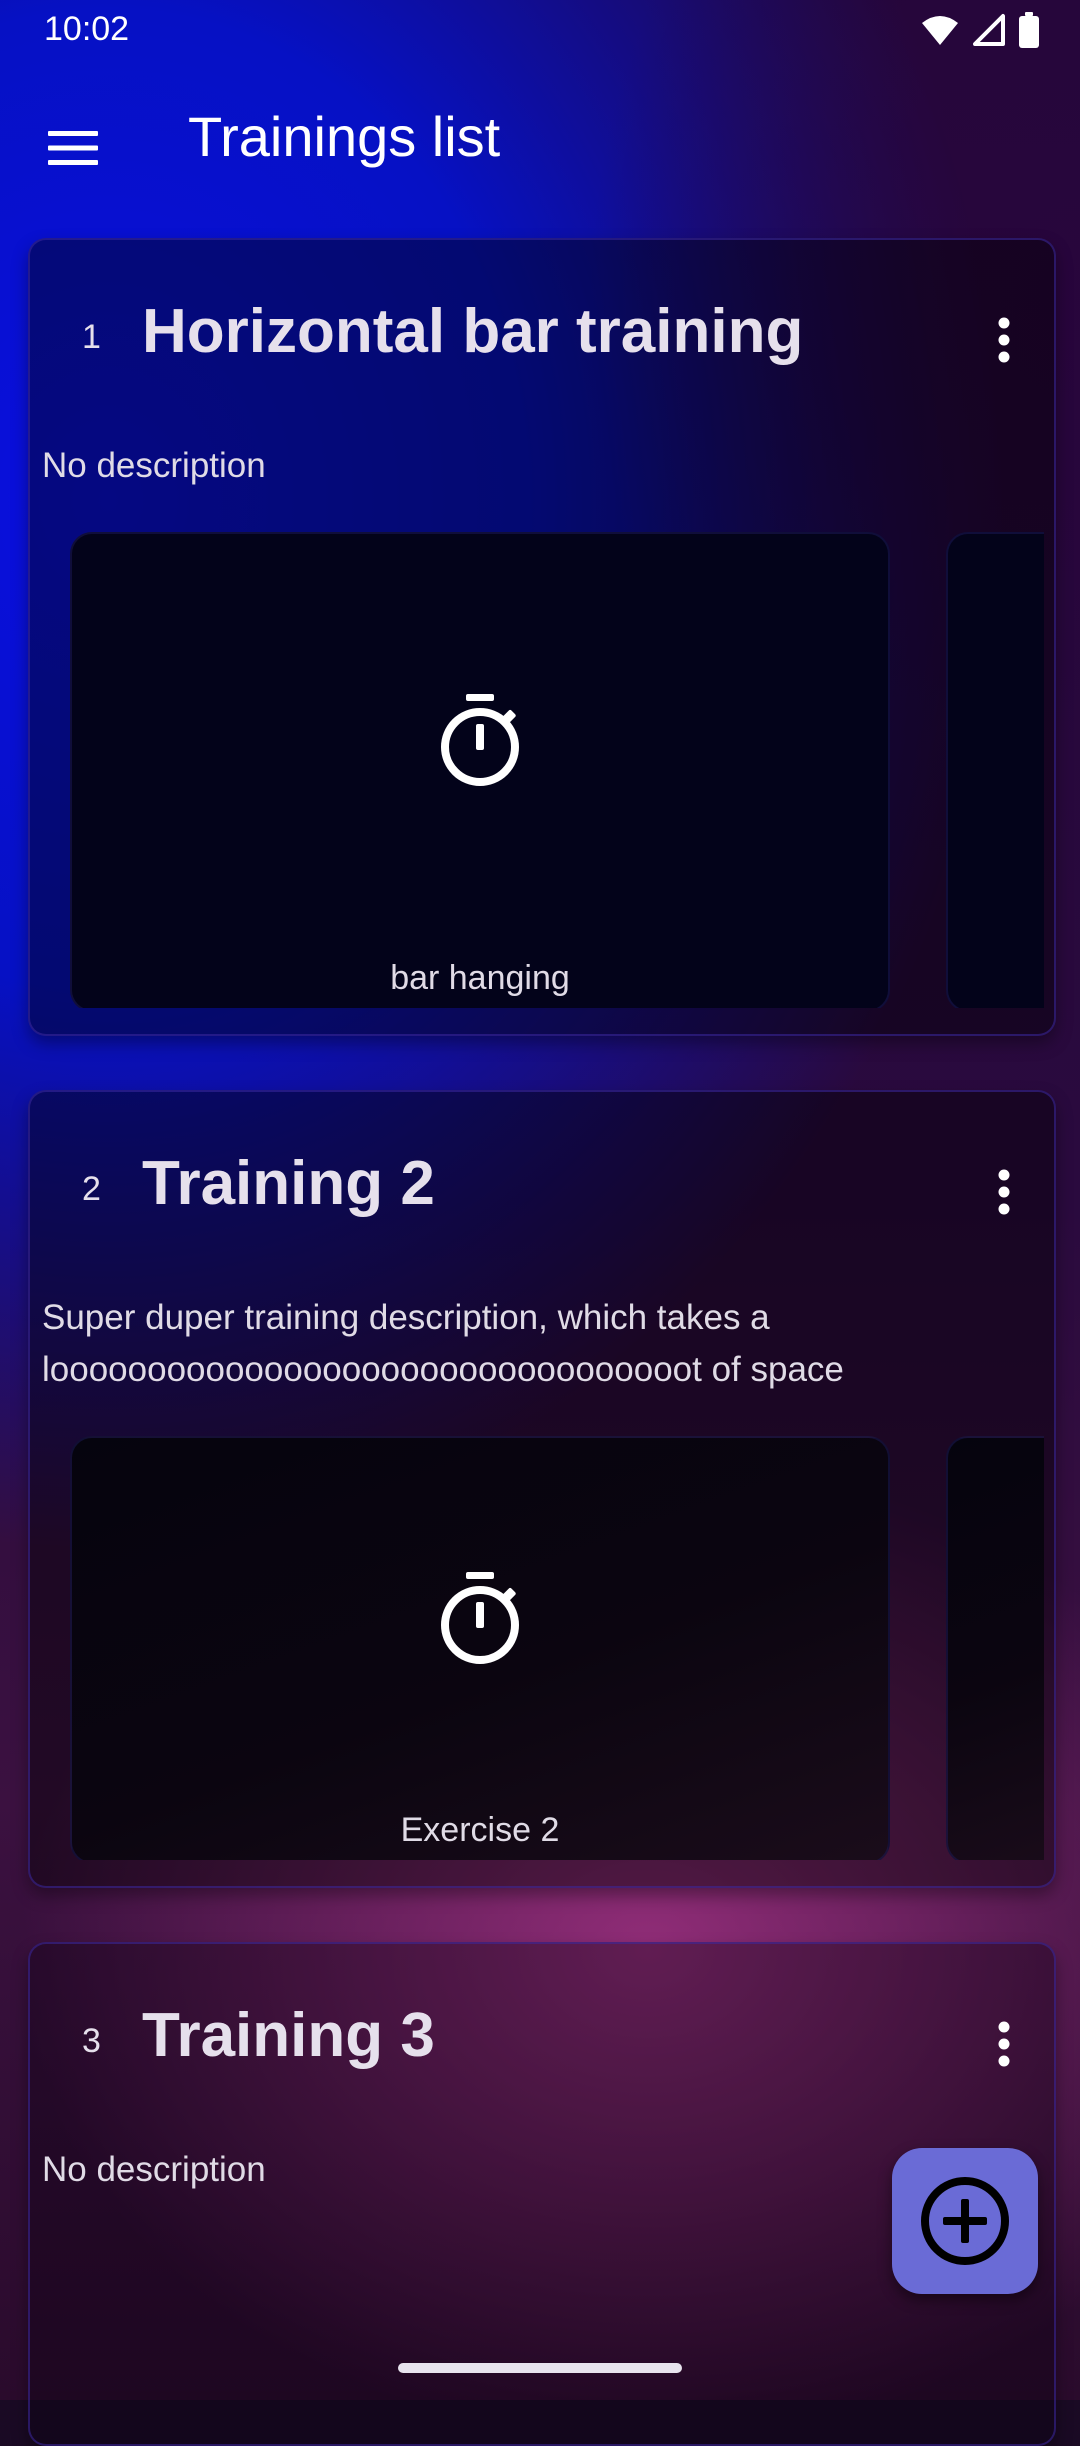  Describe the element at coordinates (540, 2368) in the screenshot. I see `gesture-navigation-bar` at that location.